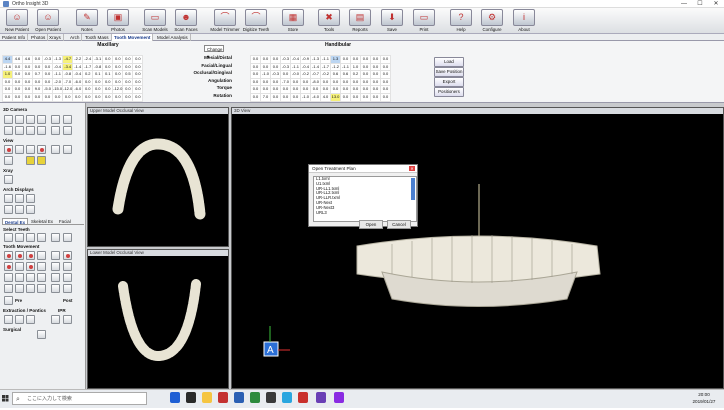  I want to click on view-grid-button, so click(8, 160).